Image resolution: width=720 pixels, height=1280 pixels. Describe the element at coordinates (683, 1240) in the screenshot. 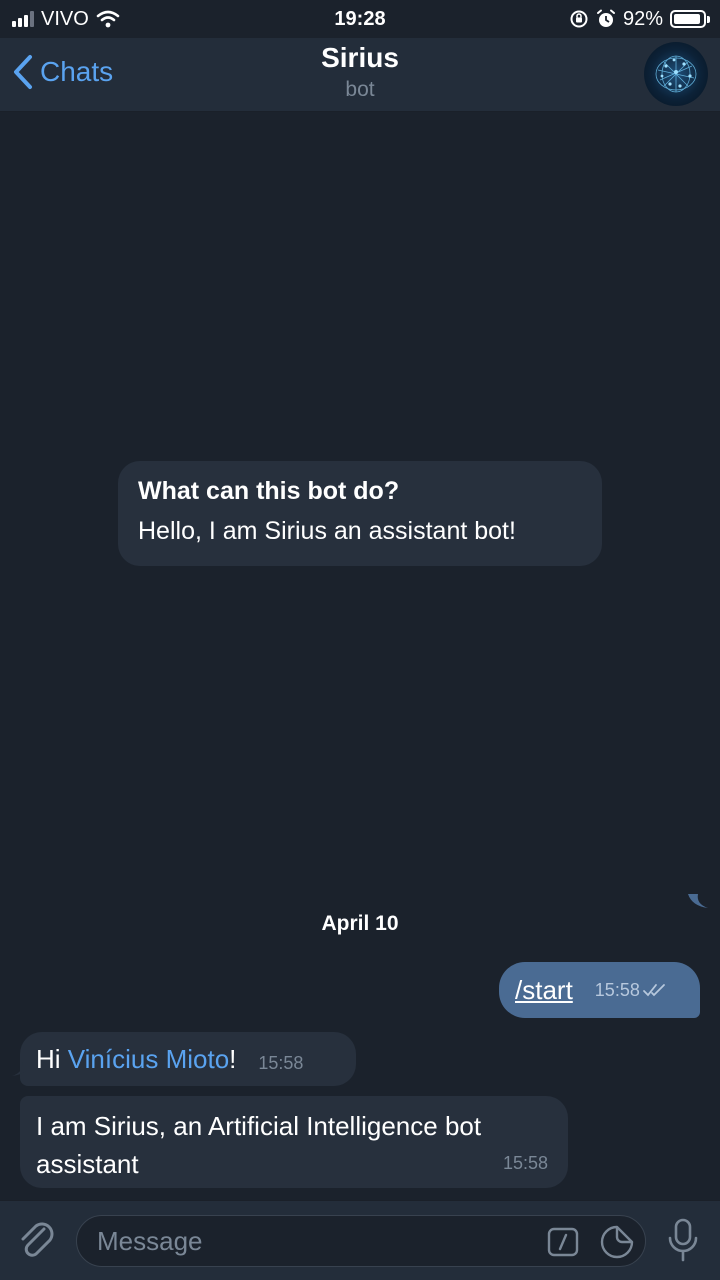

I see `microphone-icon` at that location.